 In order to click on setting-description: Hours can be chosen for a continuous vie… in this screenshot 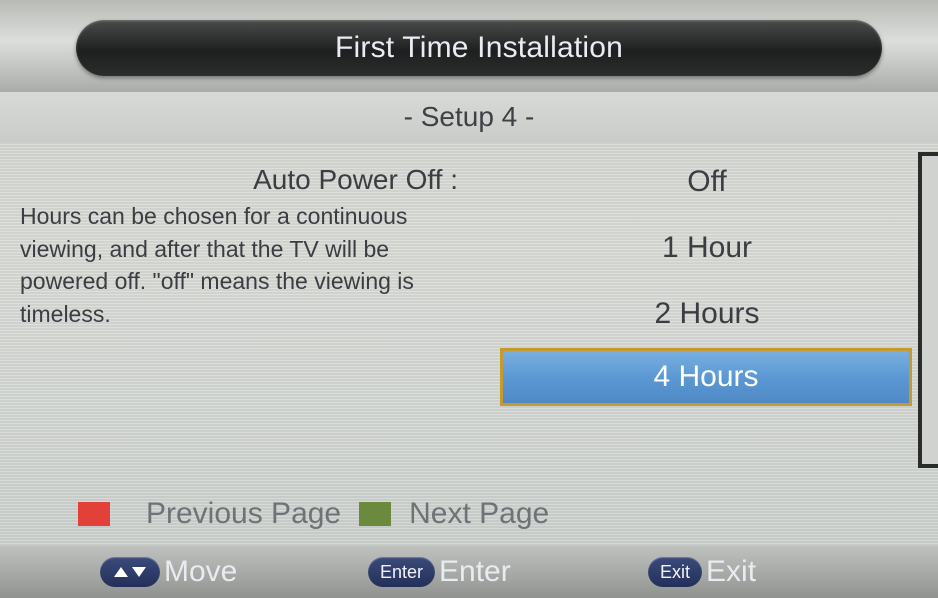, I will do `click(217, 265)`.